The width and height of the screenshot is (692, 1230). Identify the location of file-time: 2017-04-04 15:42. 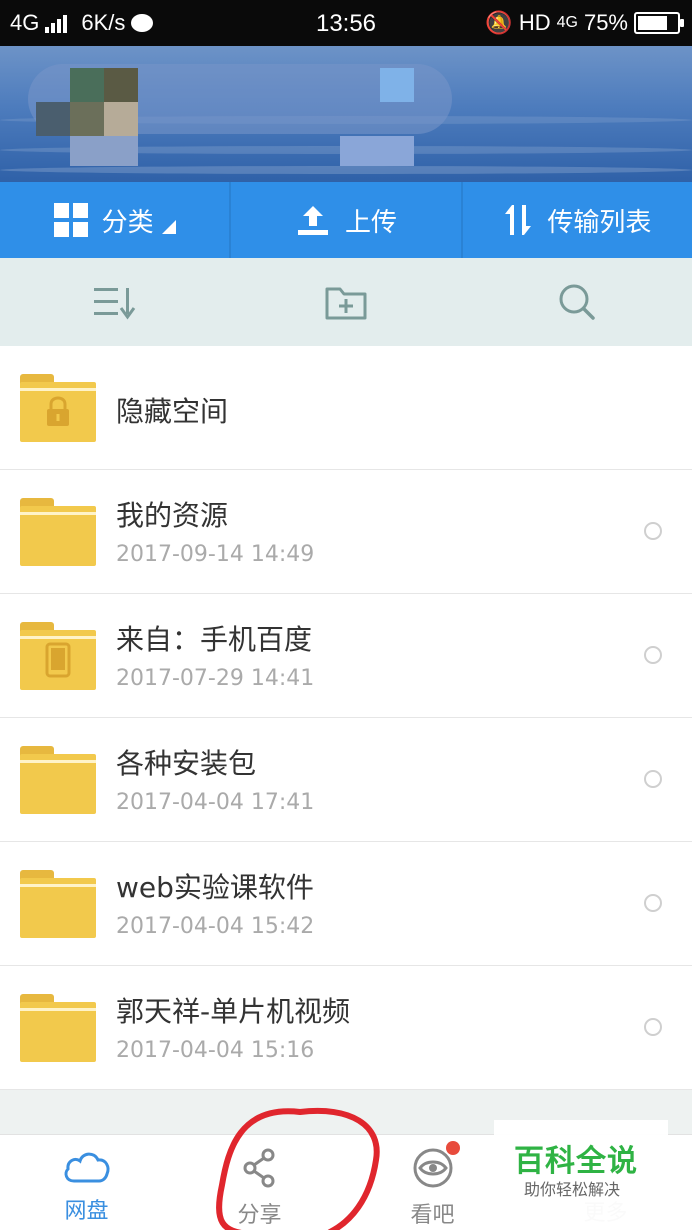
(215, 926).